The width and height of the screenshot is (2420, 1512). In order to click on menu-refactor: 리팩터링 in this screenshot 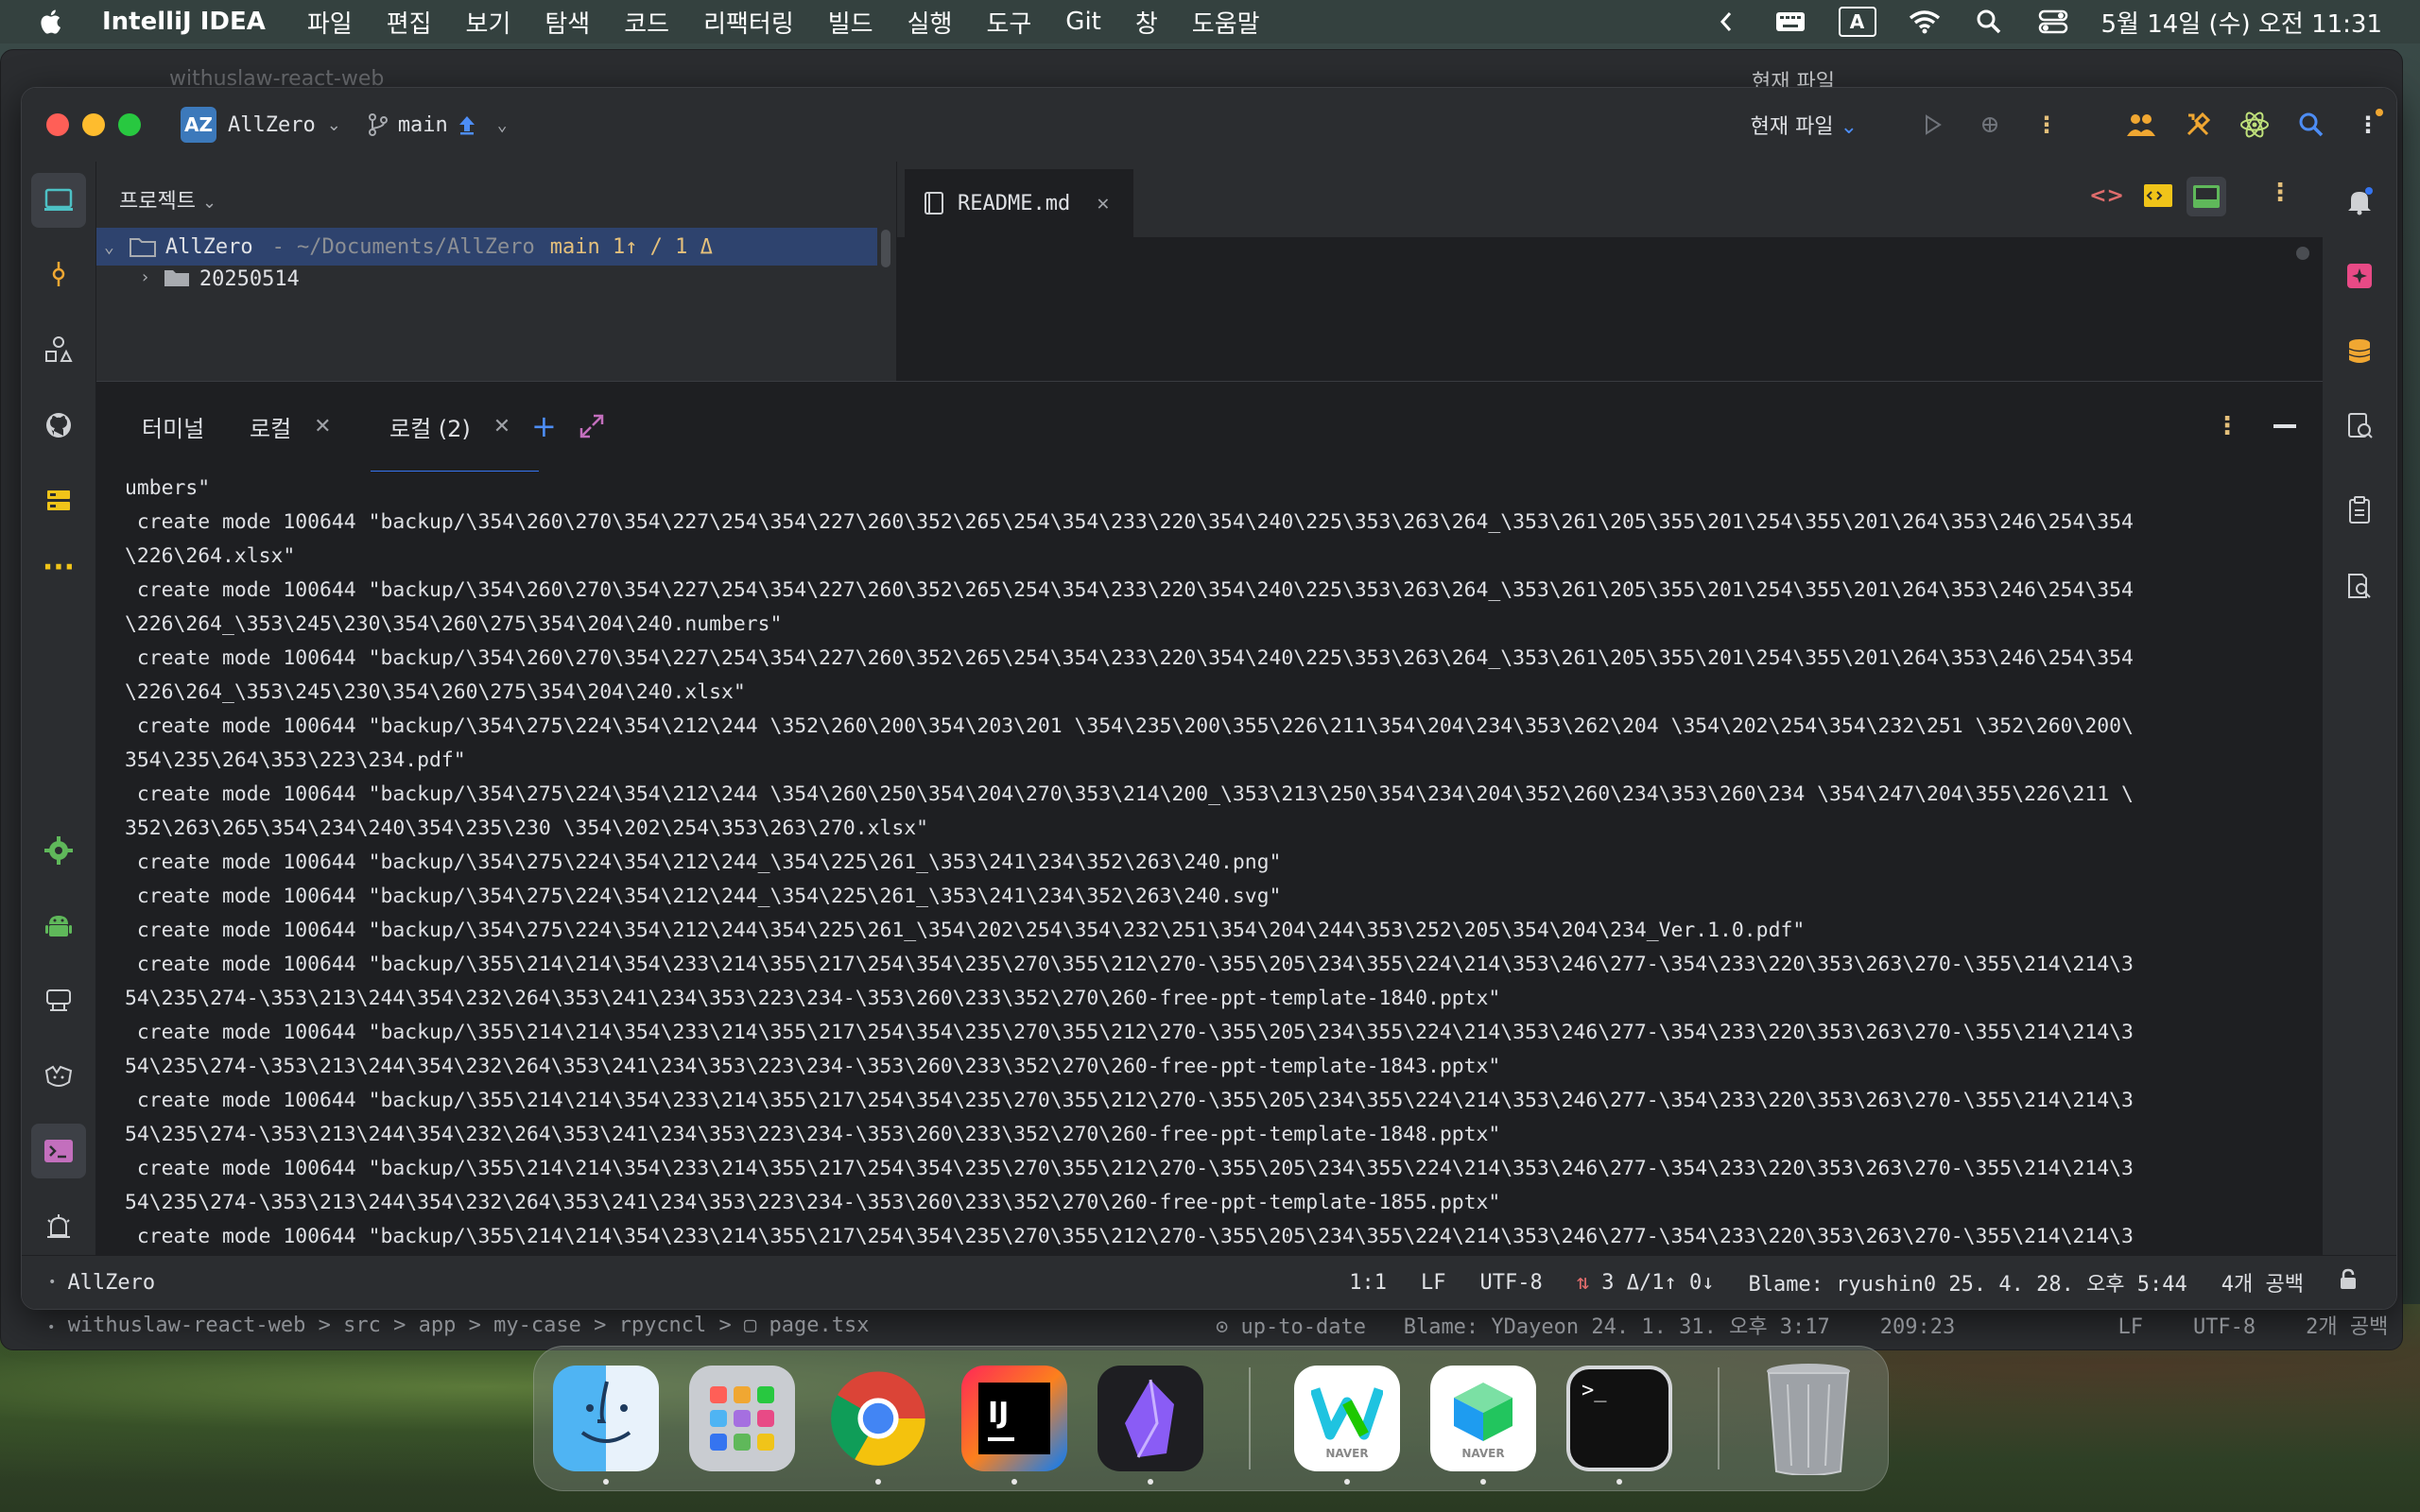, I will do `click(749, 22)`.